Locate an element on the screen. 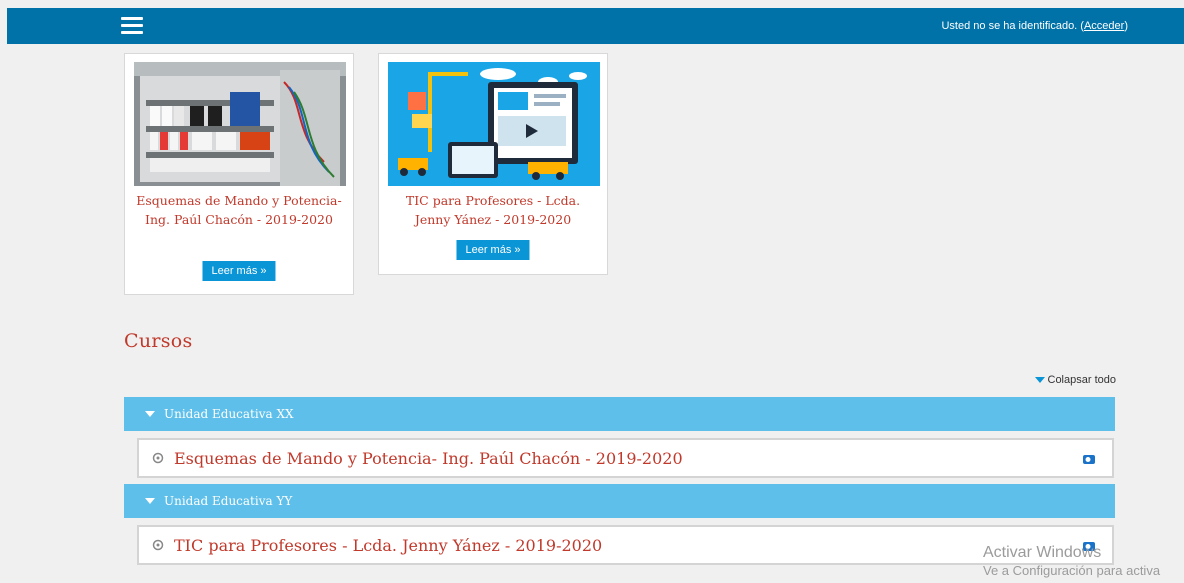 The width and height of the screenshot is (1184, 583). login-link: Acceder is located at coordinates (1104, 26).